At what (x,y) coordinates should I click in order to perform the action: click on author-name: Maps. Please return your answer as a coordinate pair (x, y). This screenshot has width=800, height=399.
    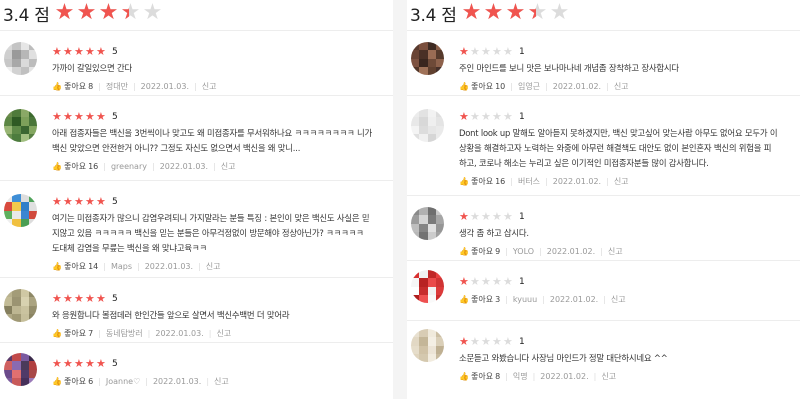
    Looking at the image, I should click on (121, 266).